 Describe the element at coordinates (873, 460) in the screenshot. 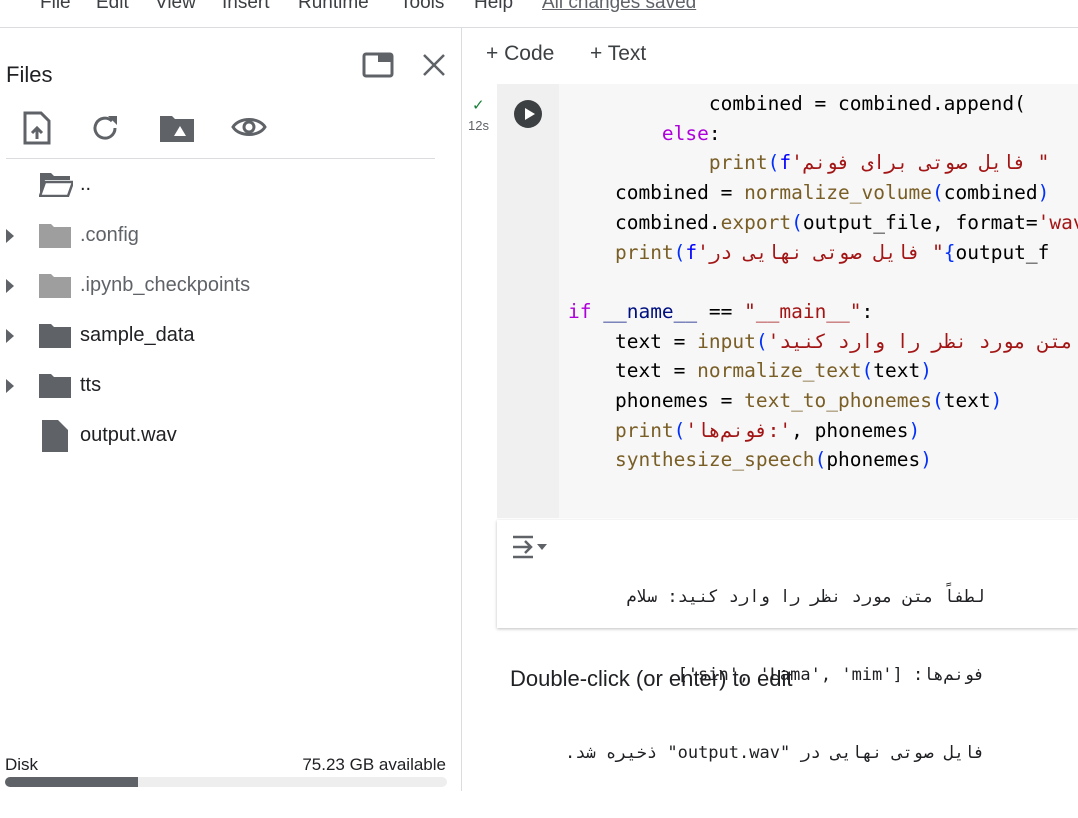

I see `code-token: phonemes` at that location.